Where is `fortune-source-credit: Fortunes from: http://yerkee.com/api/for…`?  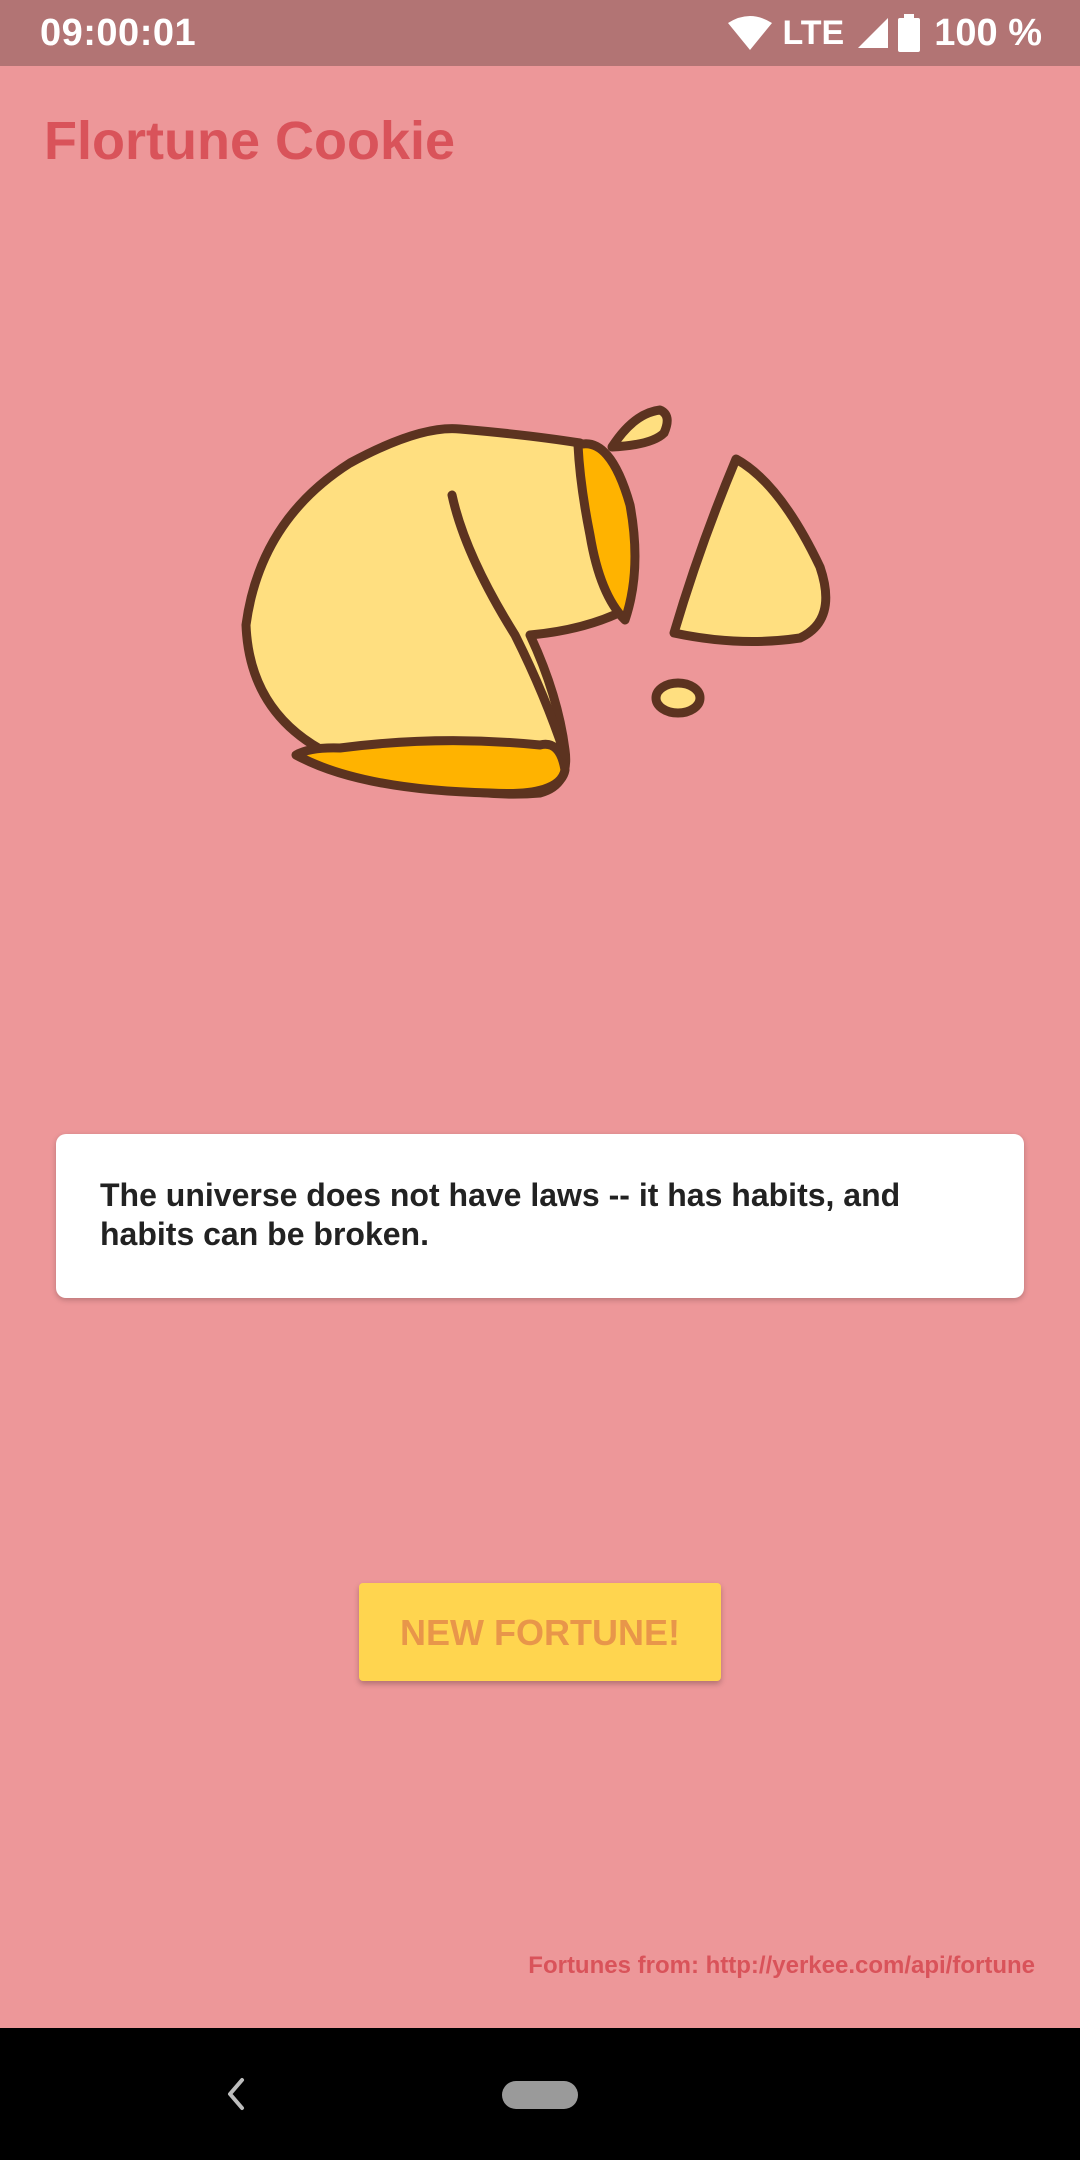 fortune-source-credit: Fortunes from: http://yerkee.com/api/for… is located at coordinates (781, 1965).